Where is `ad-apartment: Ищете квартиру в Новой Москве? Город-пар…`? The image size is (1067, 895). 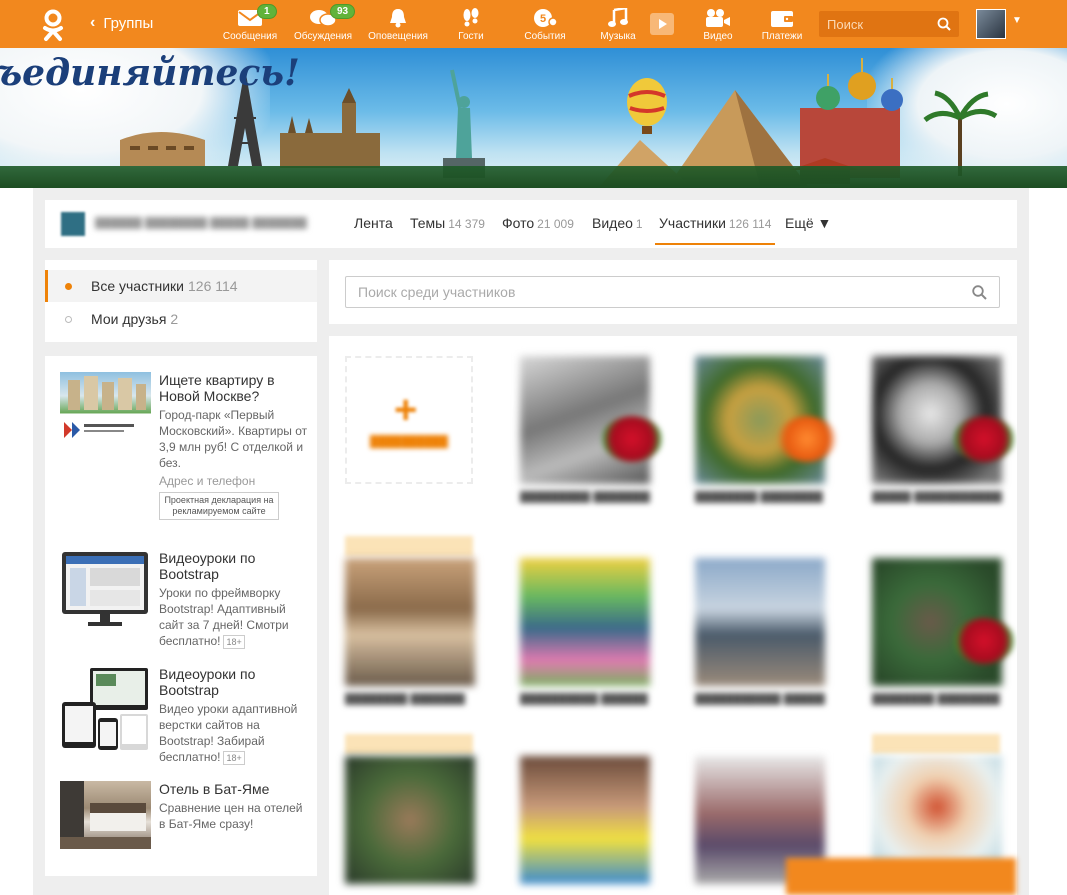 ad-apartment: Ищете квартиру в Новой Москве? Город-пар… is located at coordinates (185, 457).